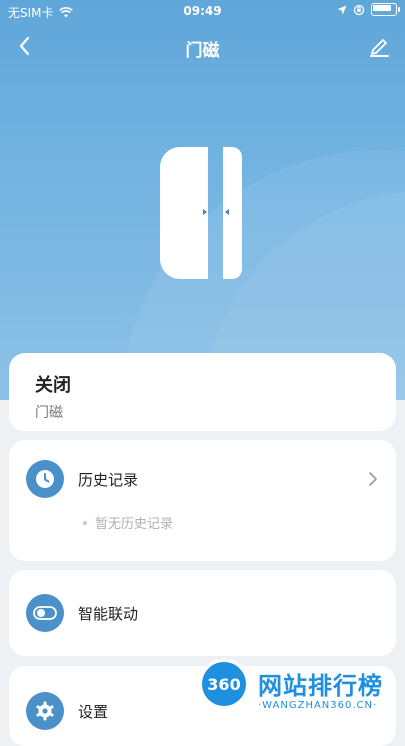 The image size is (405, 746). What do you see at coordinates (320, 686) in the screenshot?
I see `watermark-brand: 网站排行榜` at bounding box center [320, 686].